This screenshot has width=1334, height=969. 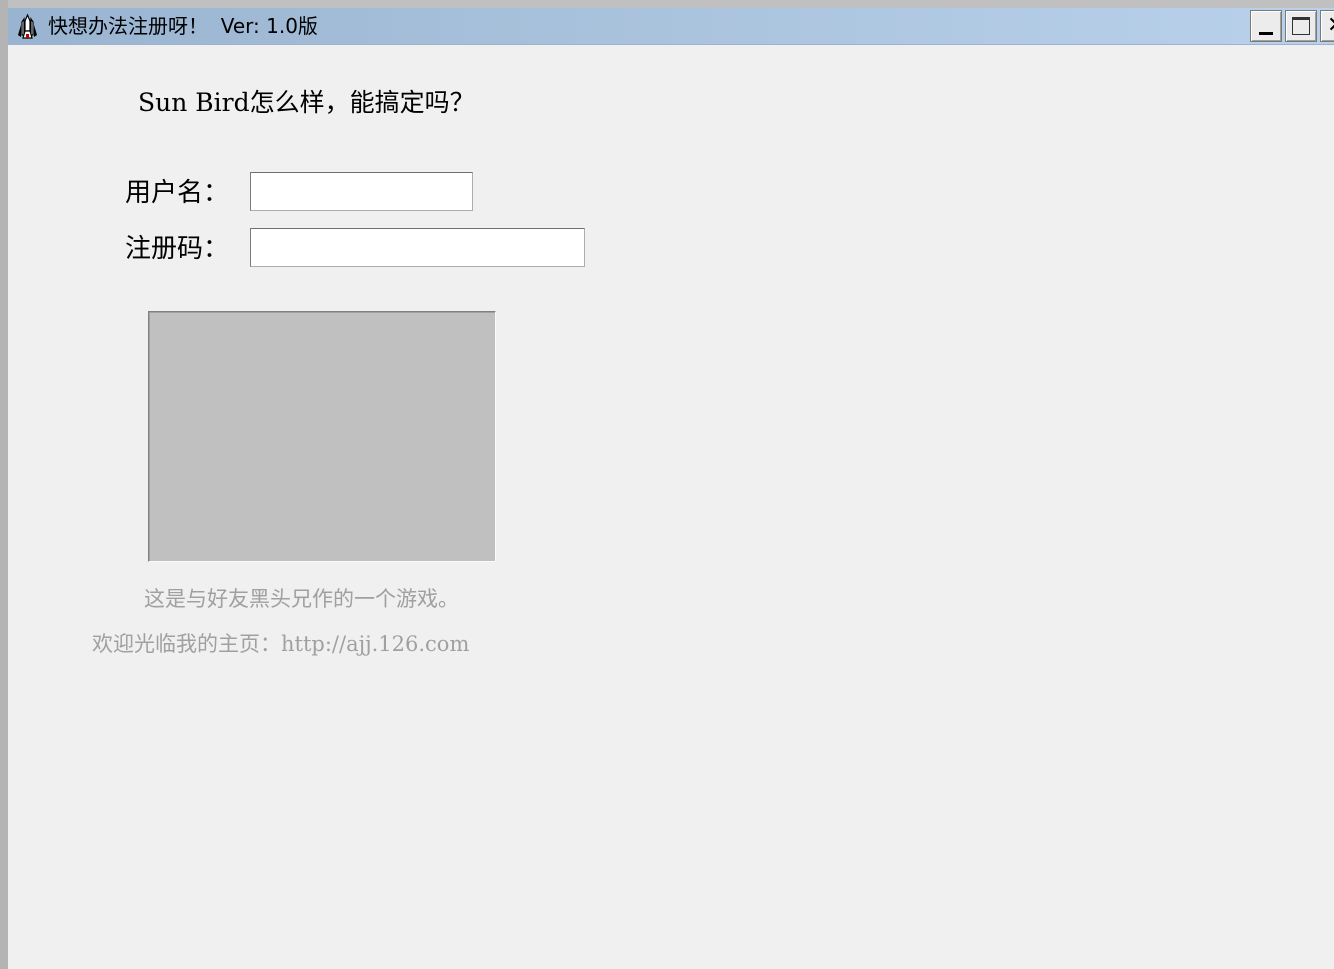 What do you see at coordinates (306, 102) in the screenshot?
I see `prompt-heading: Sun Bird怎么样，能搞定吗？` at bounding box center [306, 102].